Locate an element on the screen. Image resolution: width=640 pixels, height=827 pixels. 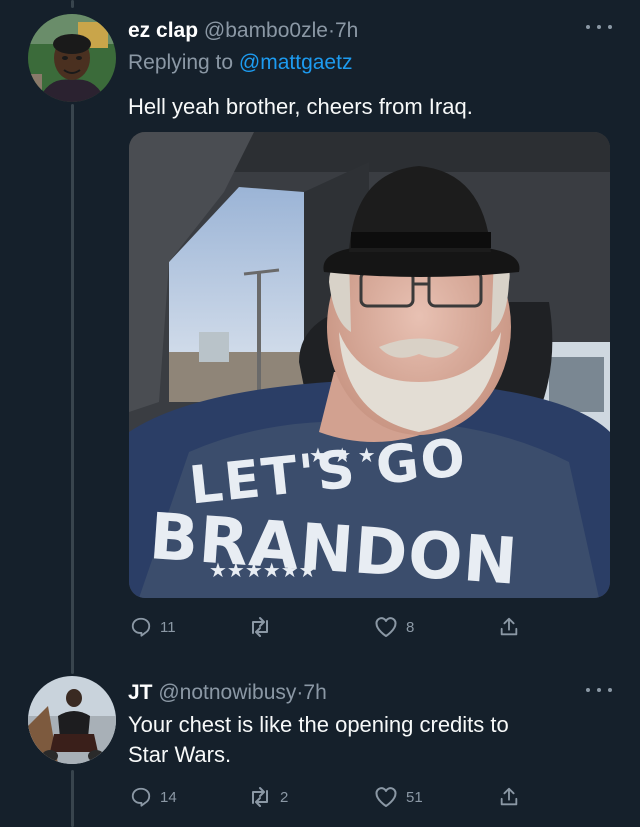
reply-count: 14 is located at coordinates (168, 797).